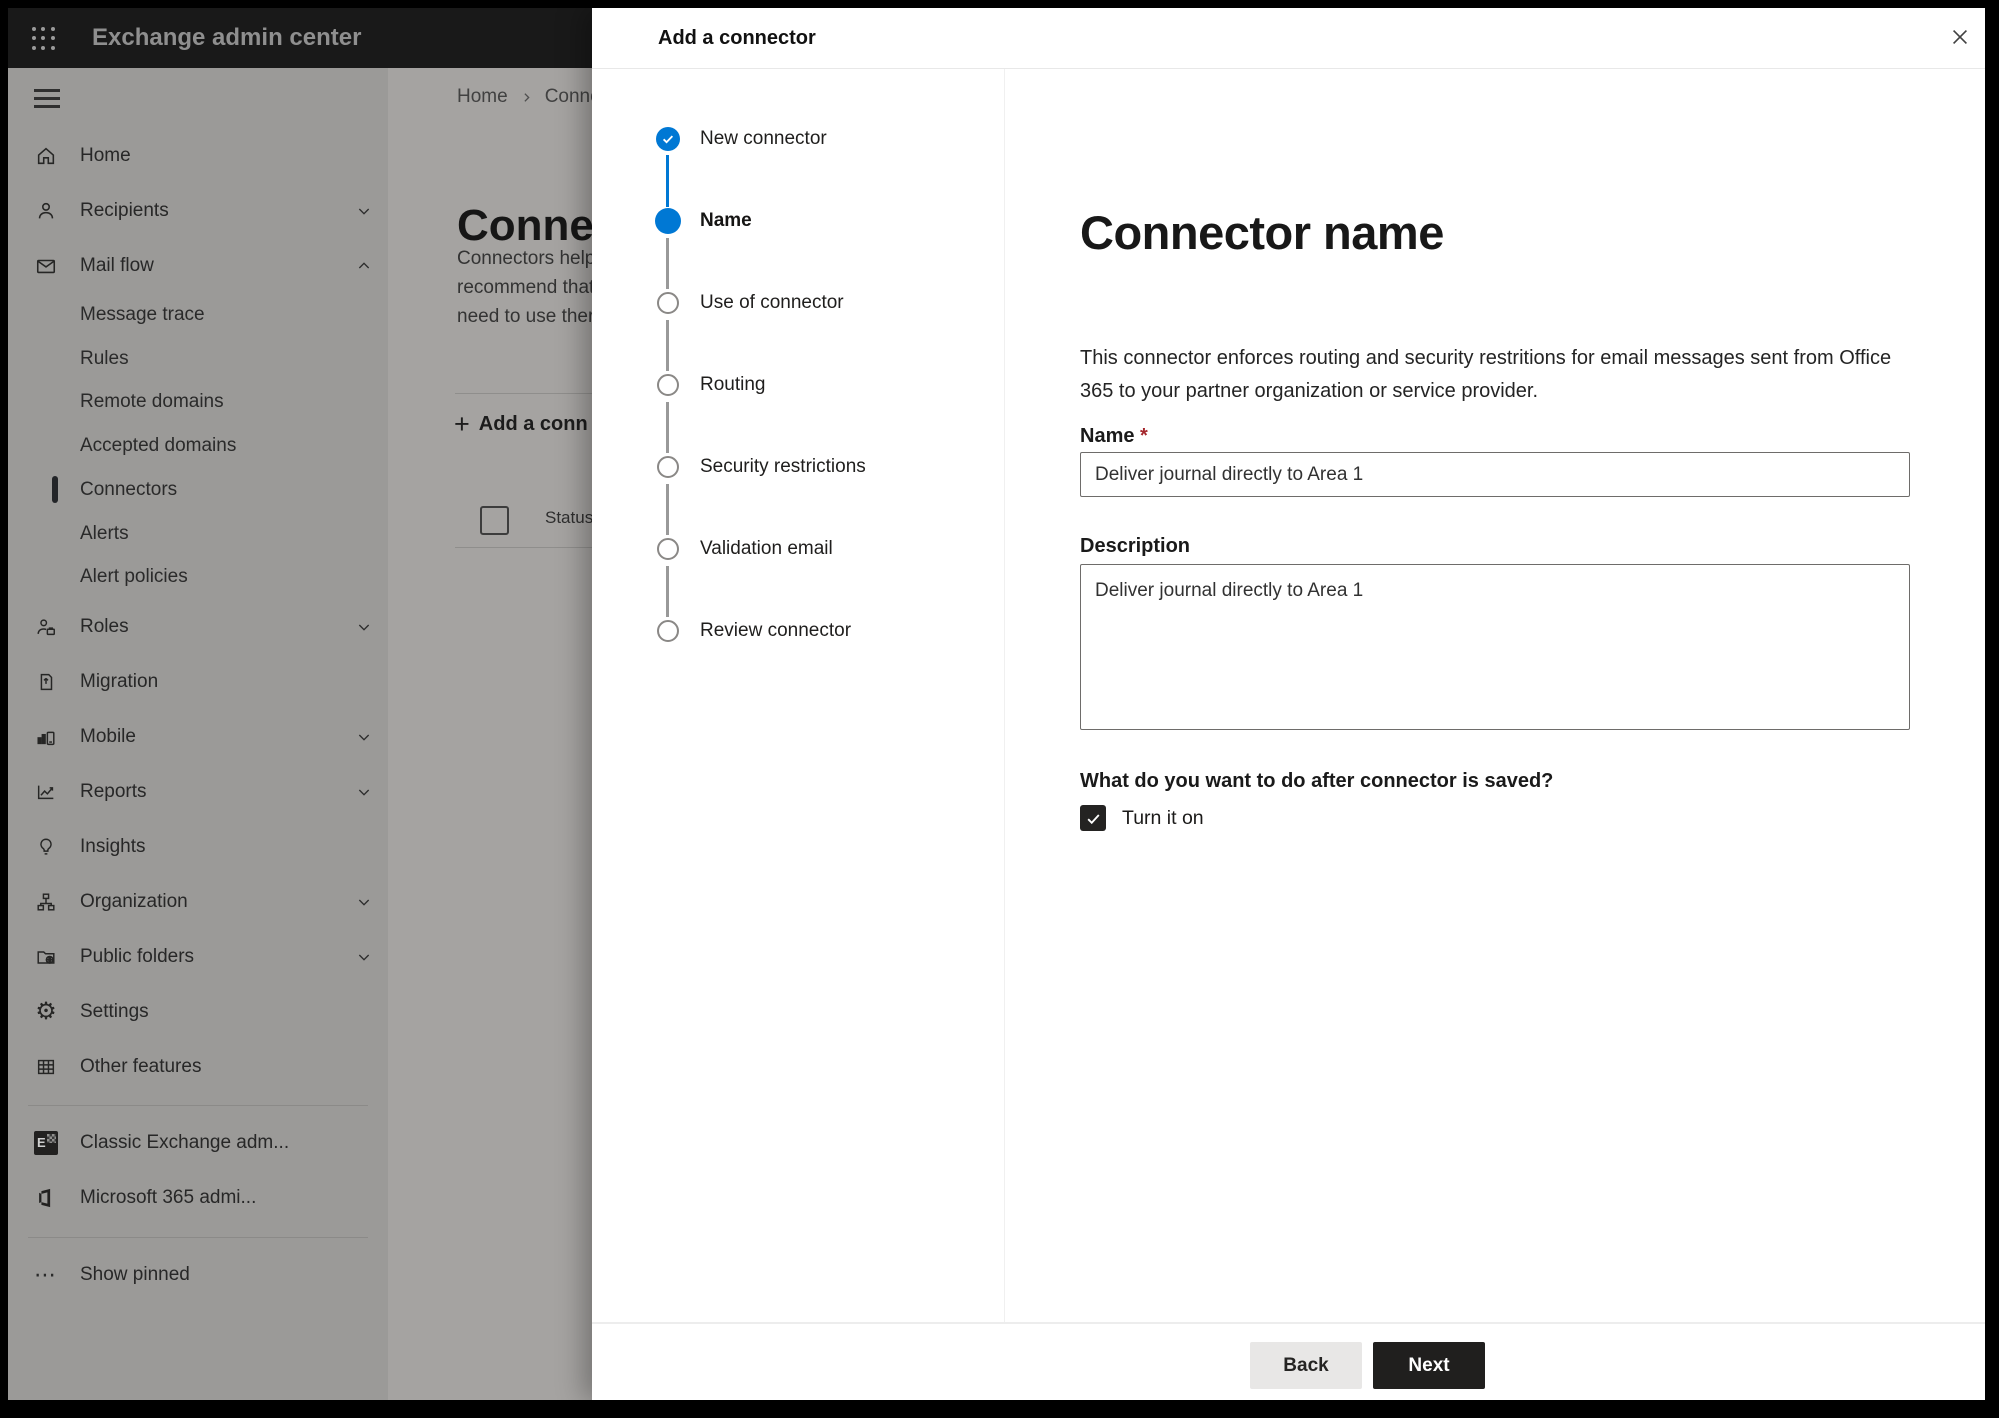 This screenshot has height=1418, width=1999. Describe the element at coordinates (198, 1066) in the screenshot. I see `sidebar-item-other-features: Other features` at that location.